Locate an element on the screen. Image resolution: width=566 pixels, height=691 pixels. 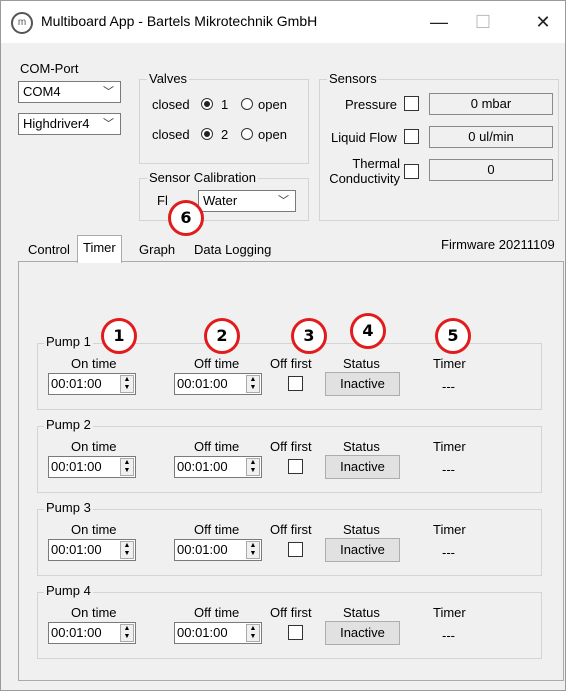
valve-2-closed-label: closed is located at coordinates (171, 134).